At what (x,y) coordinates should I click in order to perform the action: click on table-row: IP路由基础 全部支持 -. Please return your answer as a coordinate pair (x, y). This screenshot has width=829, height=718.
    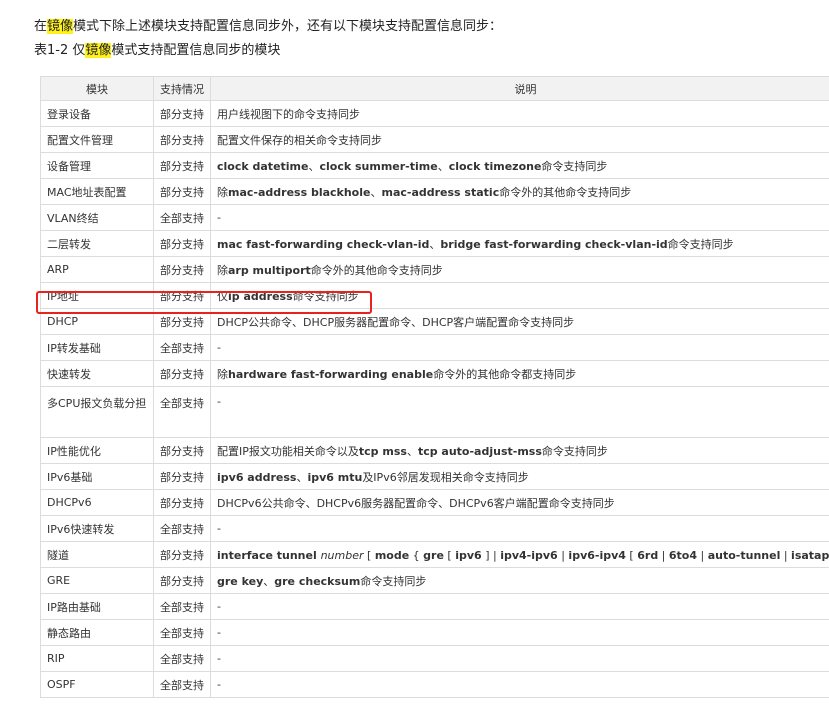
    Looking at the image, I should click on (434, 606).